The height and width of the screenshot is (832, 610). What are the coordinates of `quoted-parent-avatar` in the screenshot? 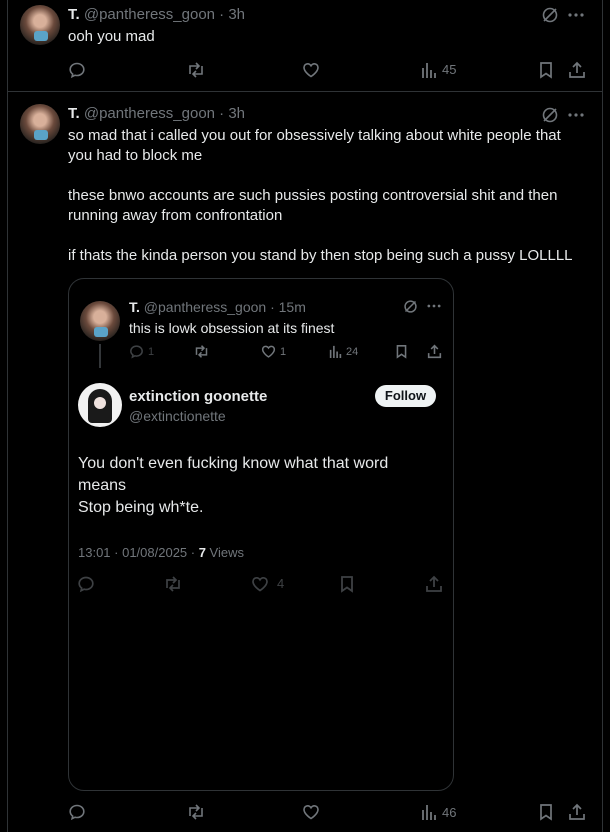 It's located at (100, 321).